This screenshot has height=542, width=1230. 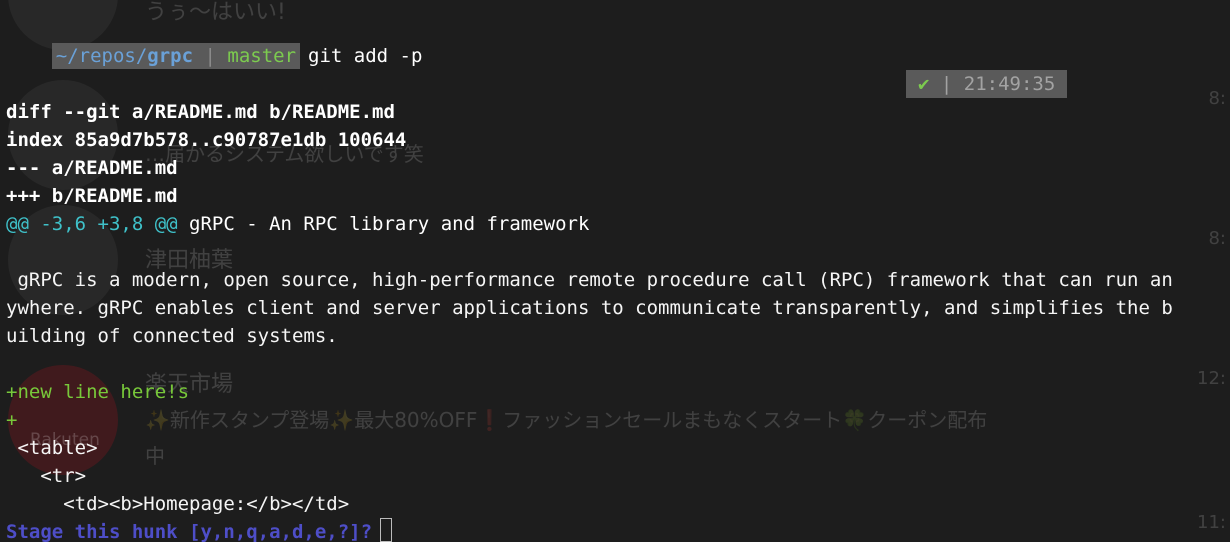 What do you see at coordinates (206, 140) in the screenshot?
I see `diff-index-line: index 85a9d7b578..c90787e1db 100644` at bounding box center [206, 140].